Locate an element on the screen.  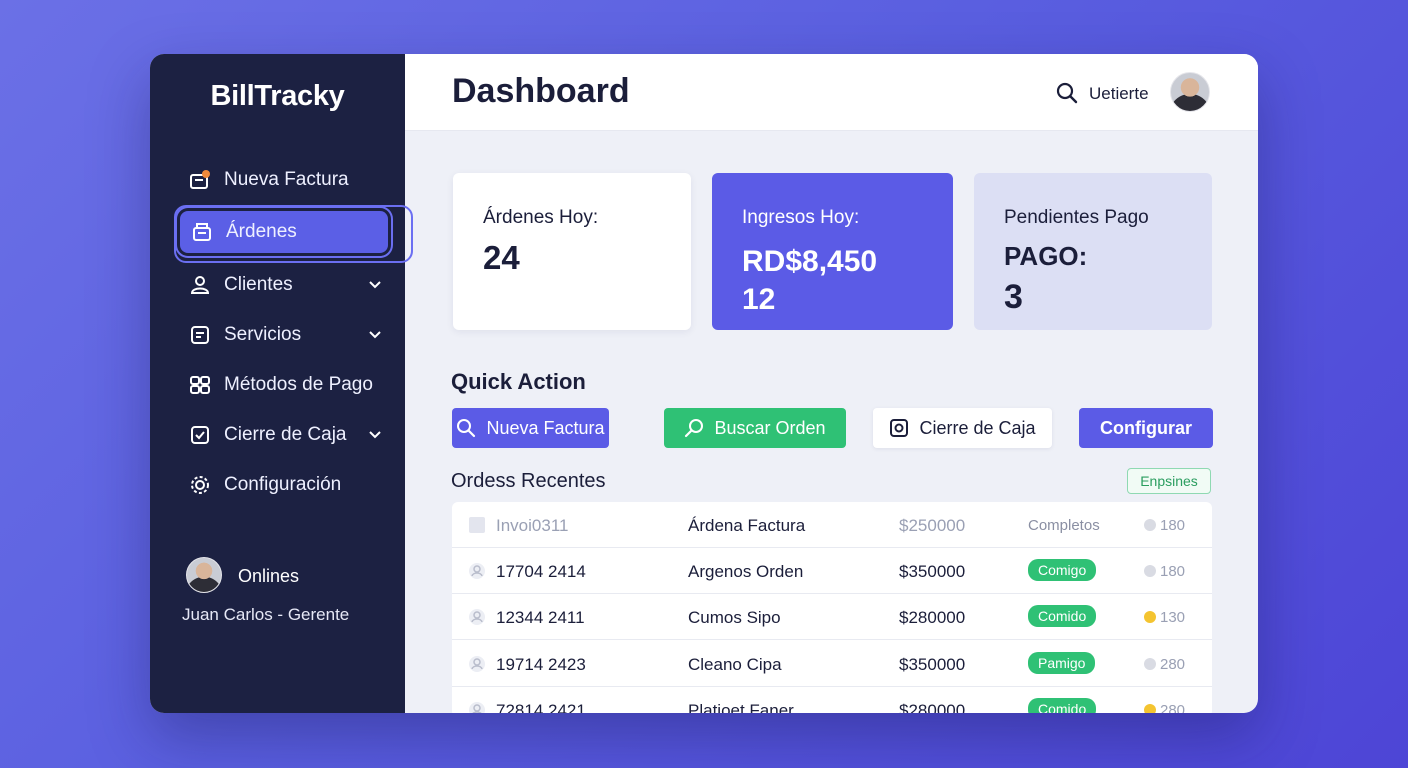
sidebar-item-clientes: Clientes is located at coordinates (283, 285).